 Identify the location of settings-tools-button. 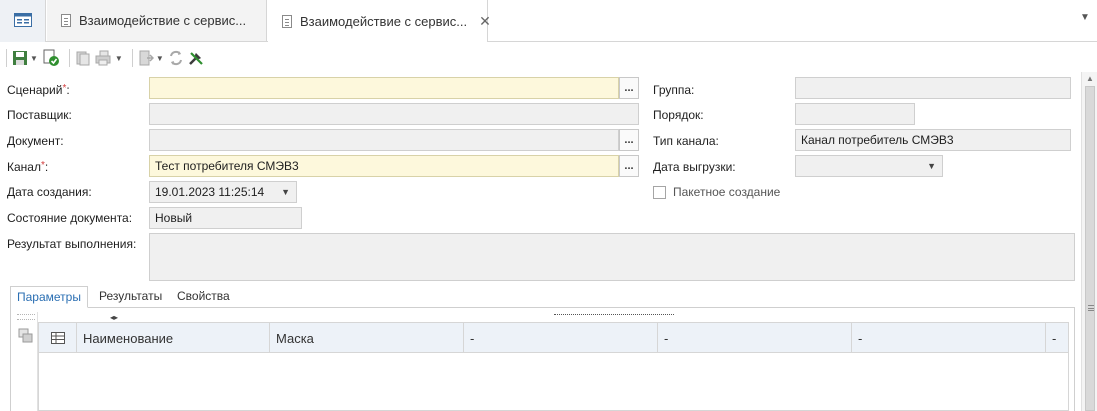
(196, 58).